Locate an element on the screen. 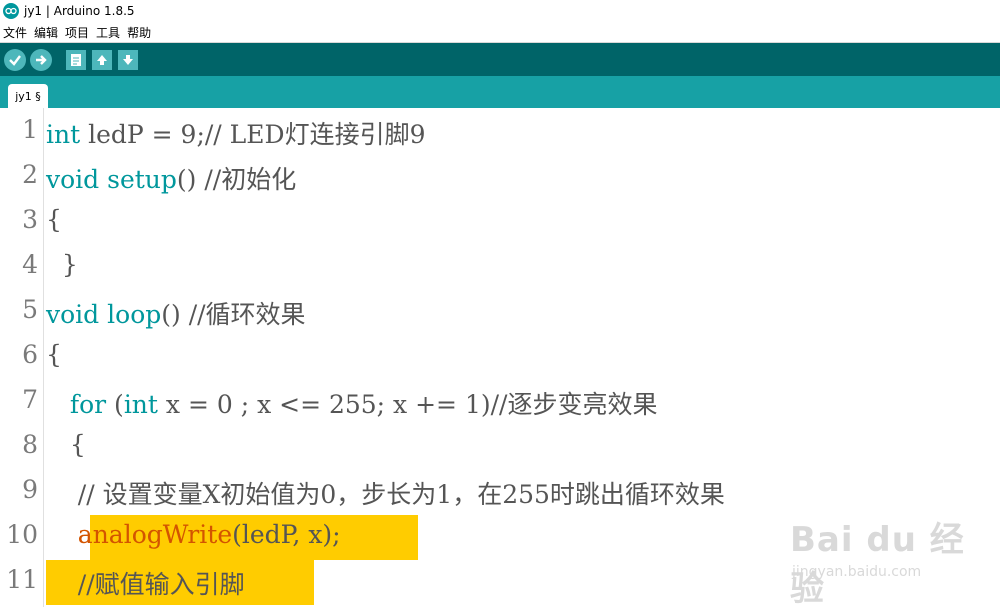 The width and height of the screenshot is (1000, 610). window-title: jy1 | Arduino 1.8.5 is located at coordinates (79, 11).